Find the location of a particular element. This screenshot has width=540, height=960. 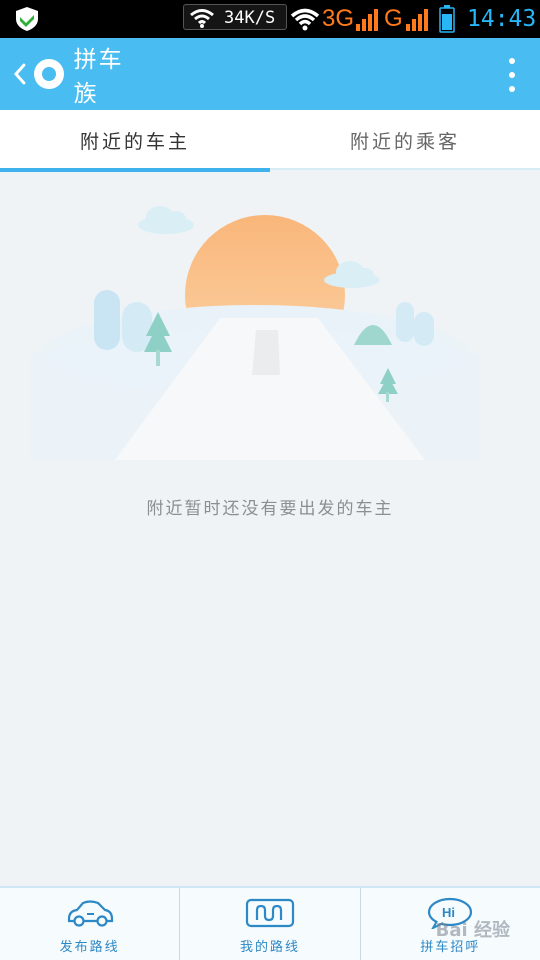

empty-state-message: 附近暂时还没有要出发的车主 is located at coordinates (270, 509).